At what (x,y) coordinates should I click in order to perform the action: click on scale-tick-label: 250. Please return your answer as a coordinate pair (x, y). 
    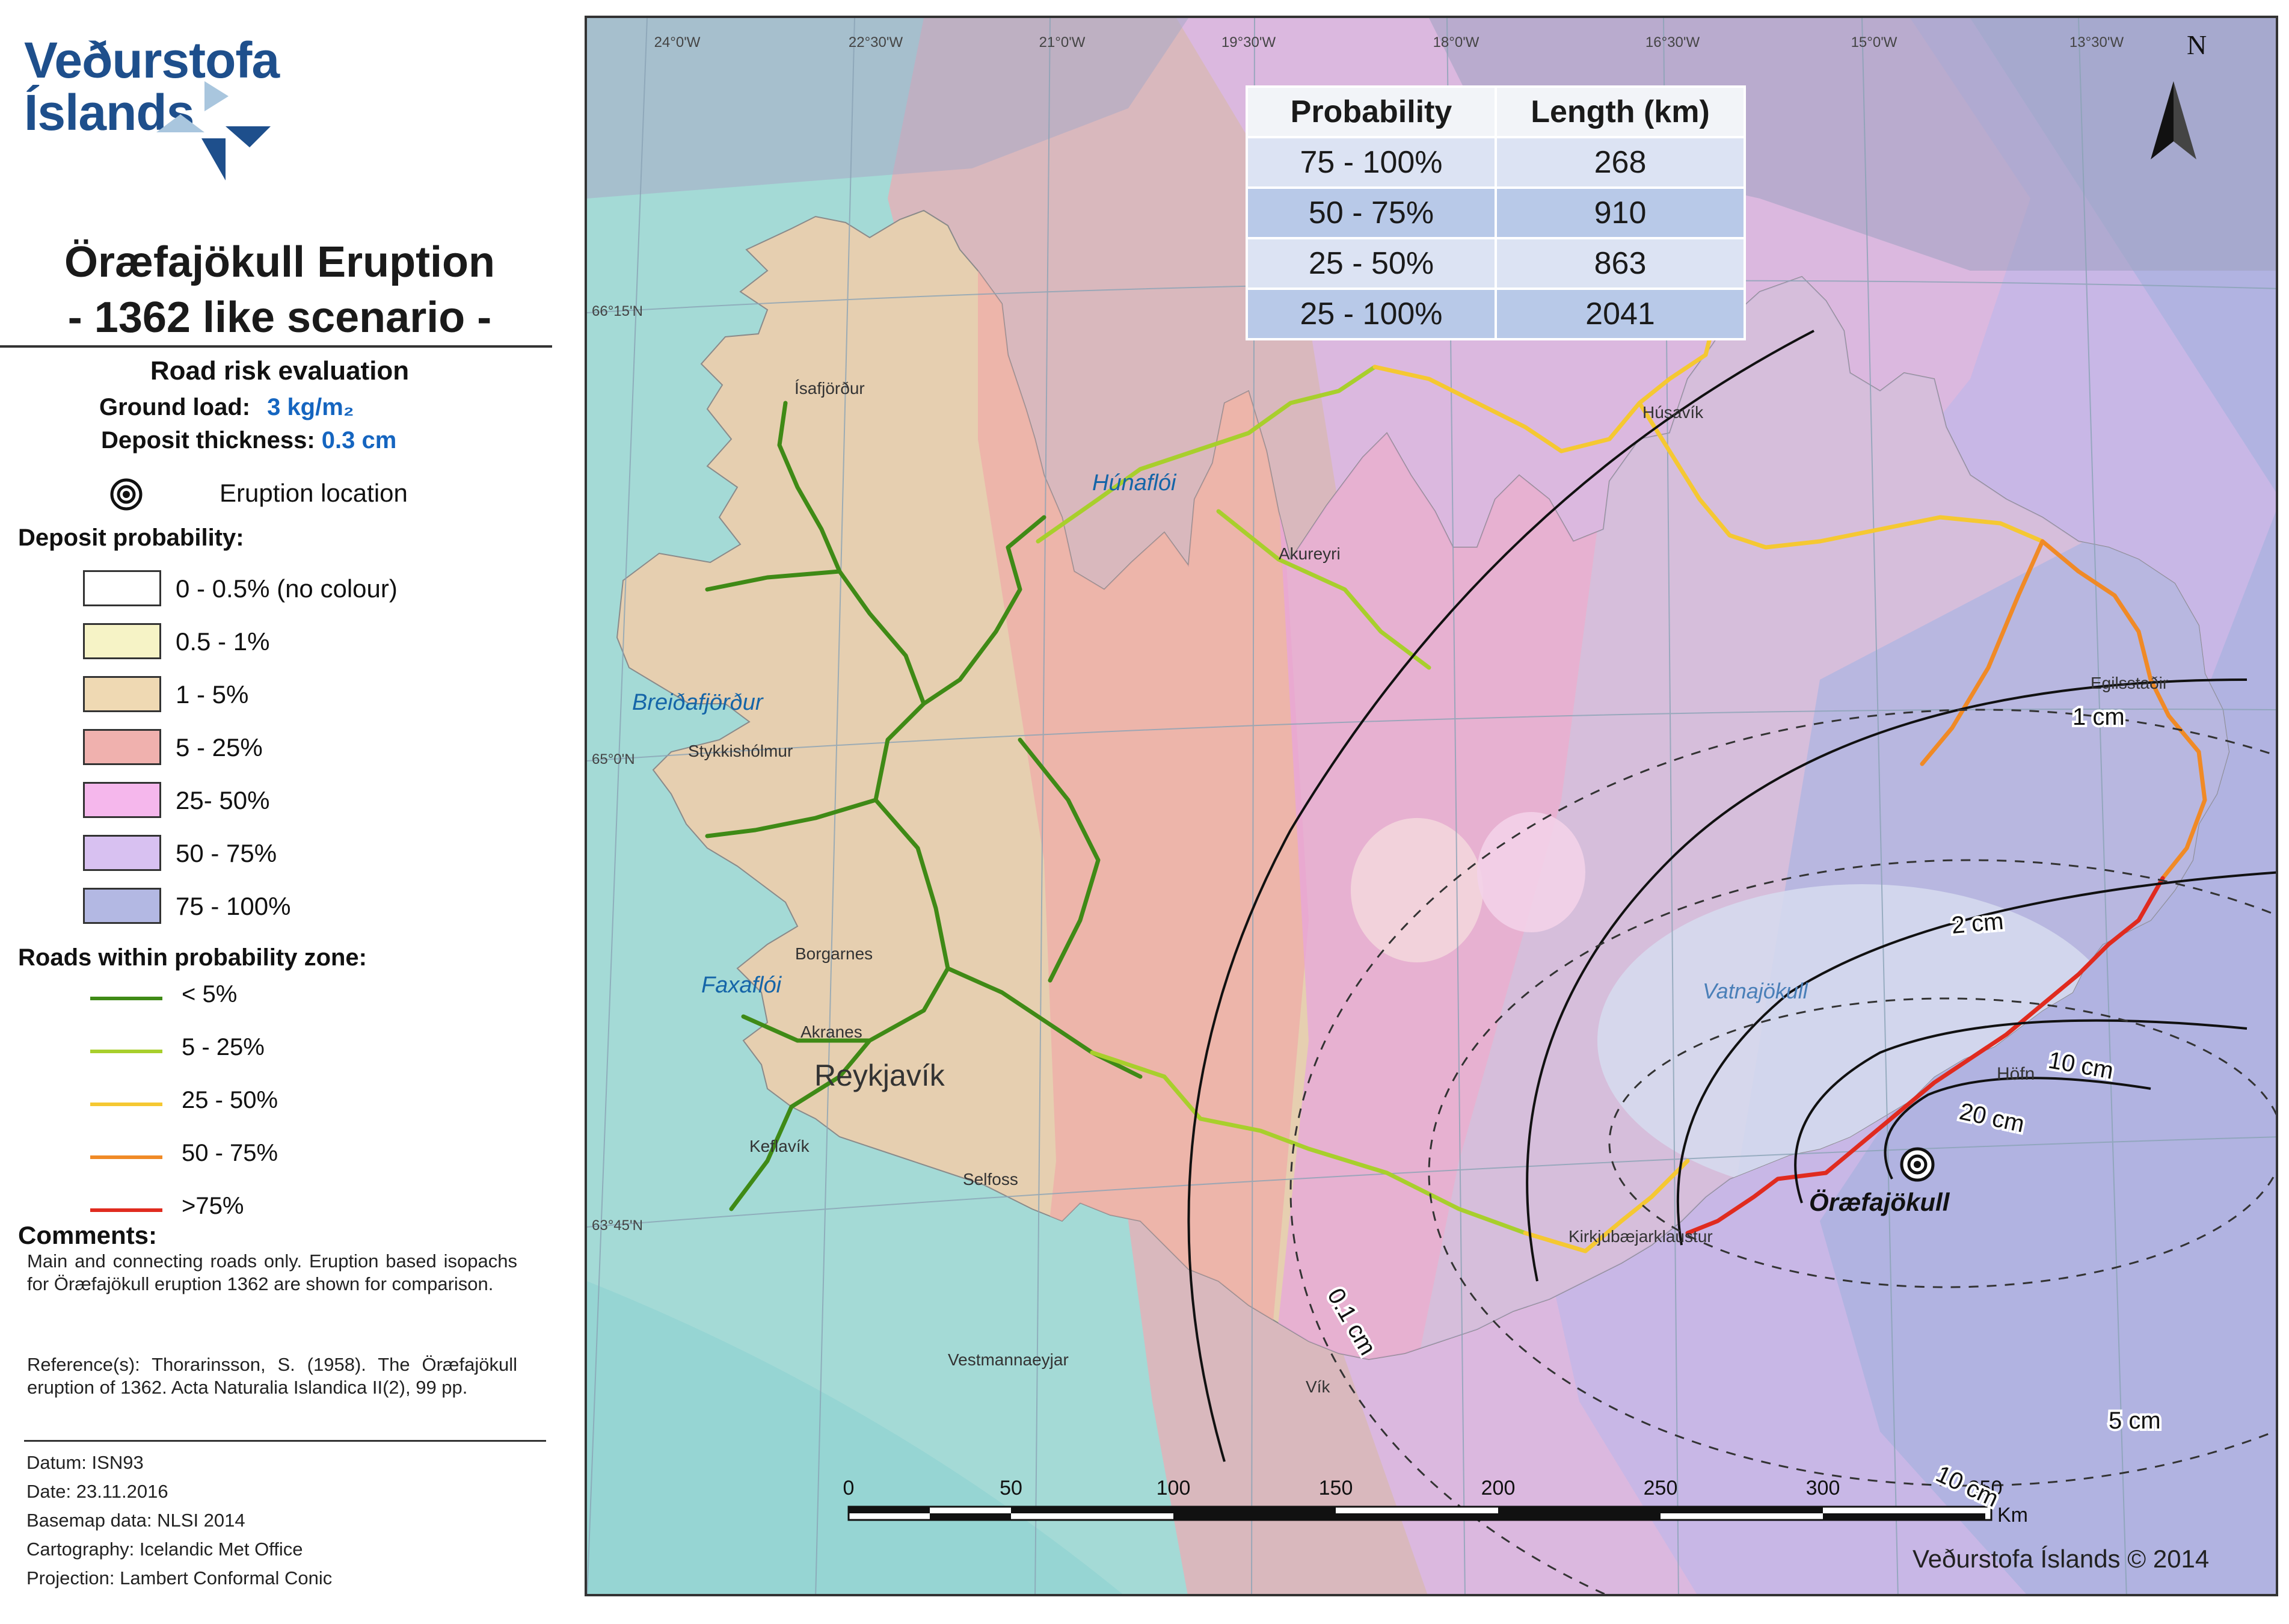
    Looking at the image, I should click on (1661, 1488).